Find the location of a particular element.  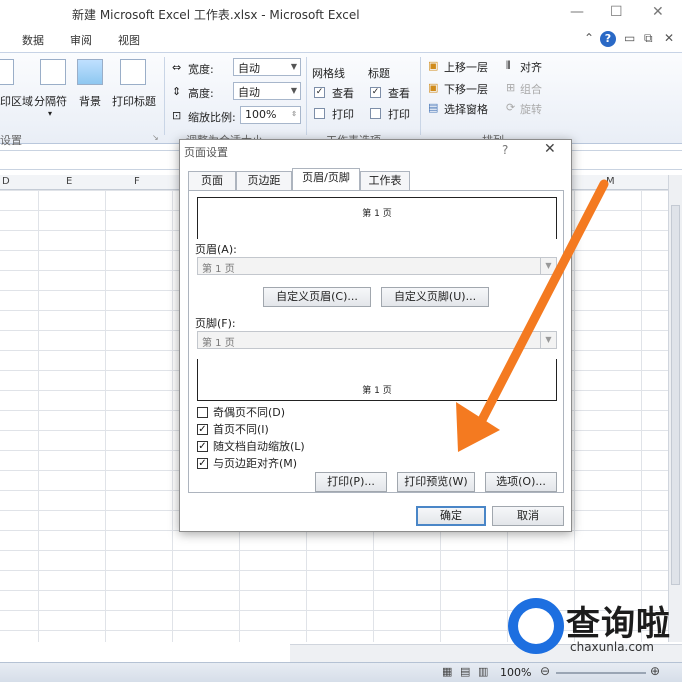

width-icon: ⇔ is located at coordinates (177, 67).